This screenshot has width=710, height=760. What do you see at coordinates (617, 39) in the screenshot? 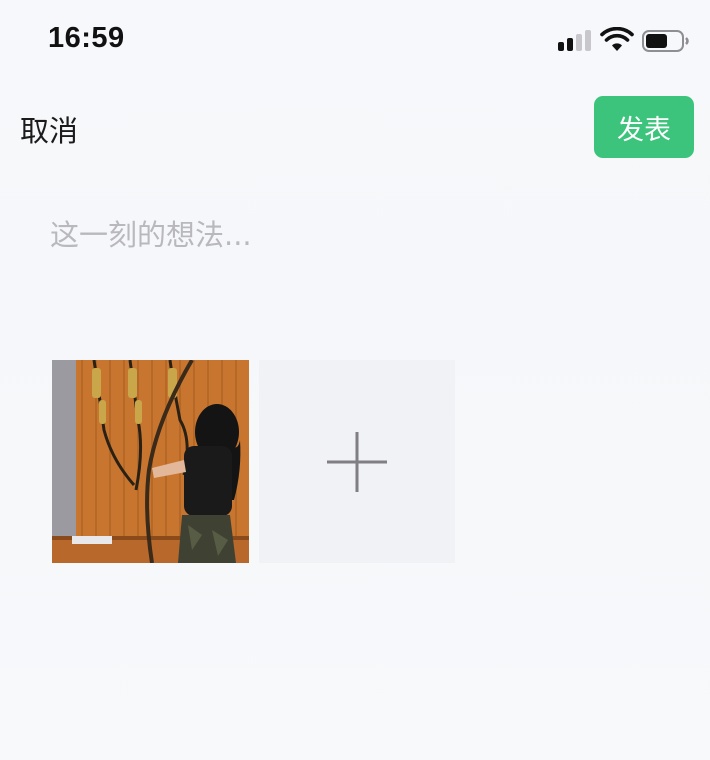
I see `wifi-icon` at bounding box center [617, 39].